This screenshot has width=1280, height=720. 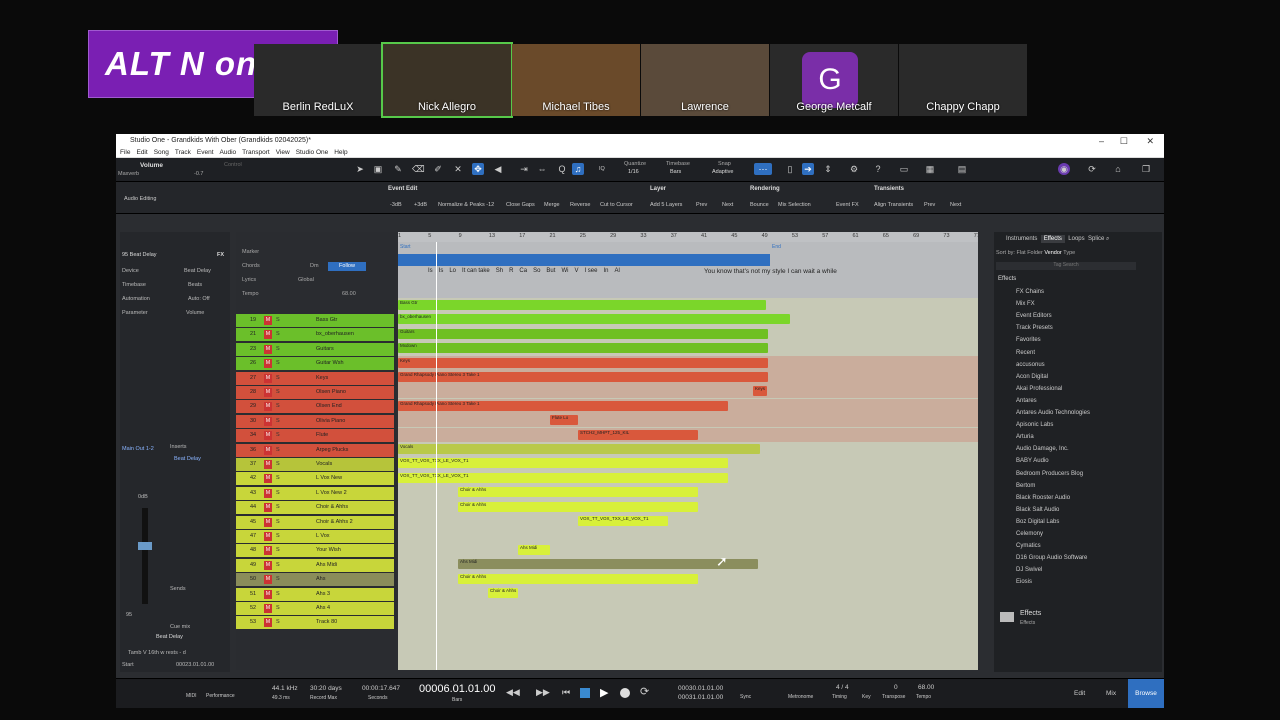 I want to click on browser-item: Event Editors, so click(x=1034, y=316).